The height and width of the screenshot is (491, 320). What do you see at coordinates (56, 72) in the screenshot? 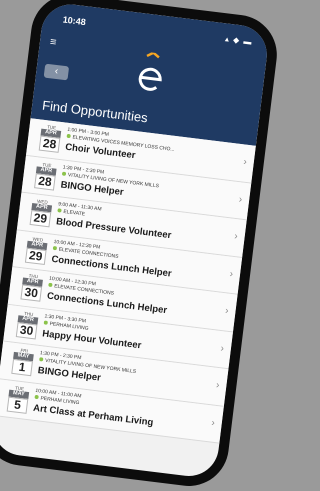
I see `back-button: ‹` at bounding box center [56, 72].